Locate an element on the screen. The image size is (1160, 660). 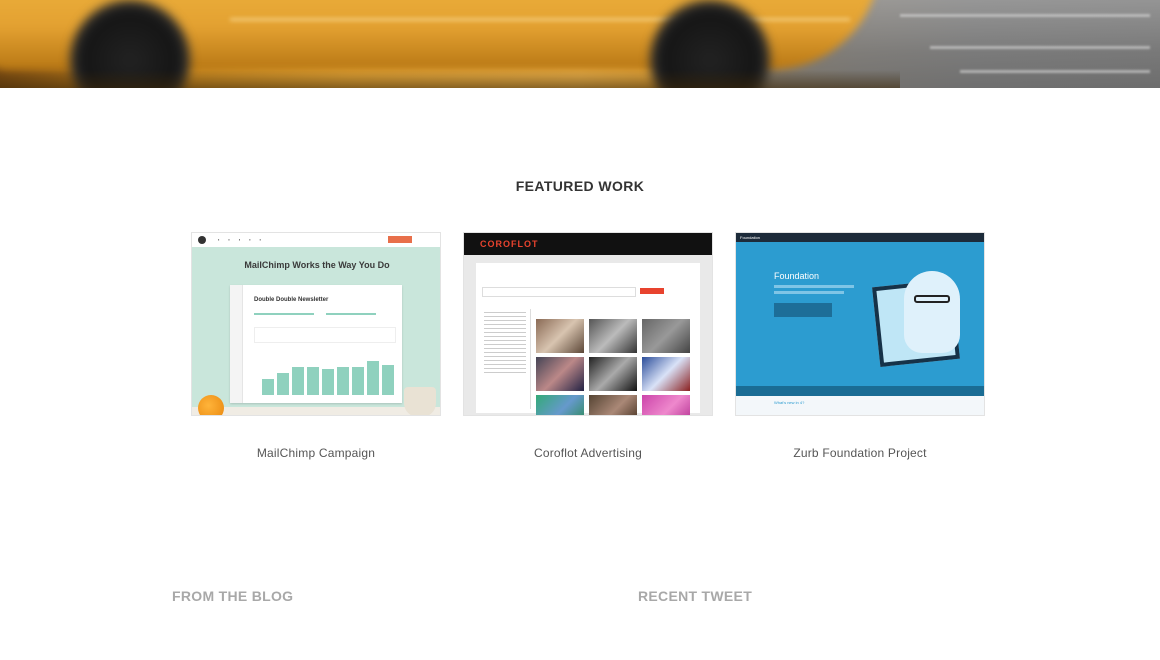
featured-work-heading: FEATURED WORK is located at coordinates (580, 186).